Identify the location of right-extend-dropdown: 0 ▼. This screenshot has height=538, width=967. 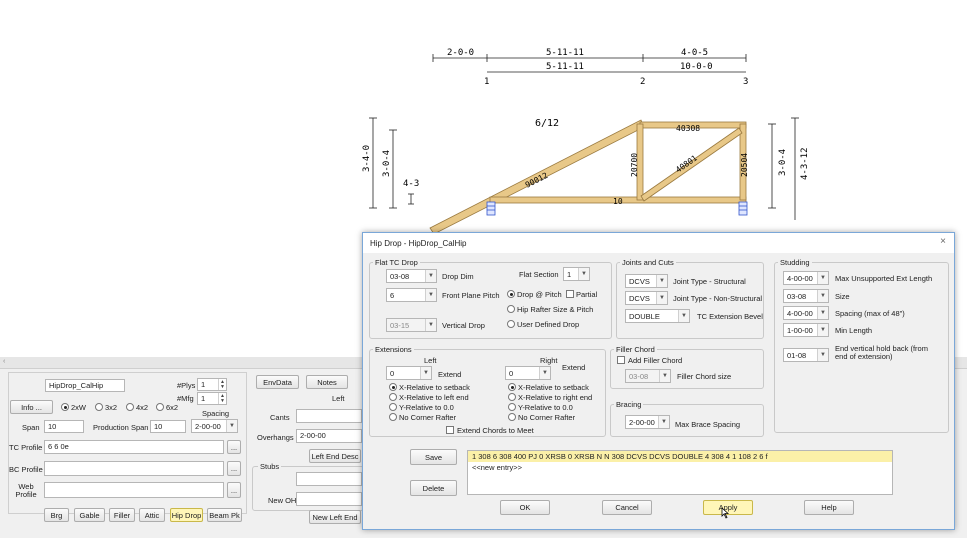
(528, 373).